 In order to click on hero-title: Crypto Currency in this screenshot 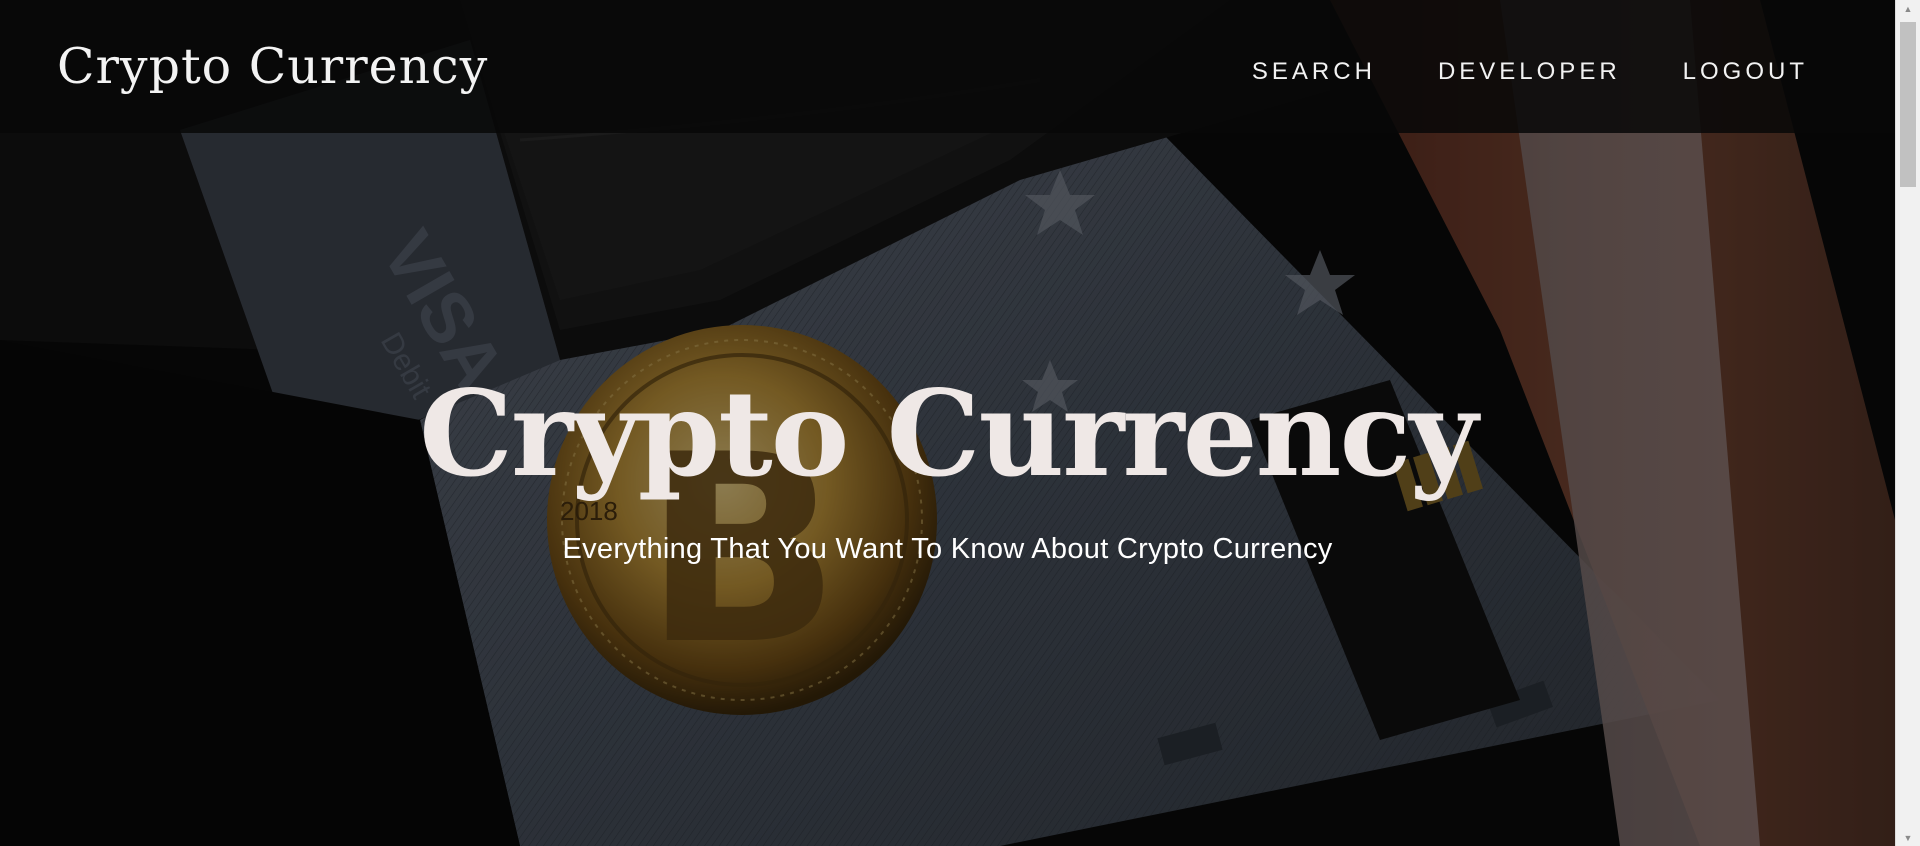, I will do `click(948, 433)`.